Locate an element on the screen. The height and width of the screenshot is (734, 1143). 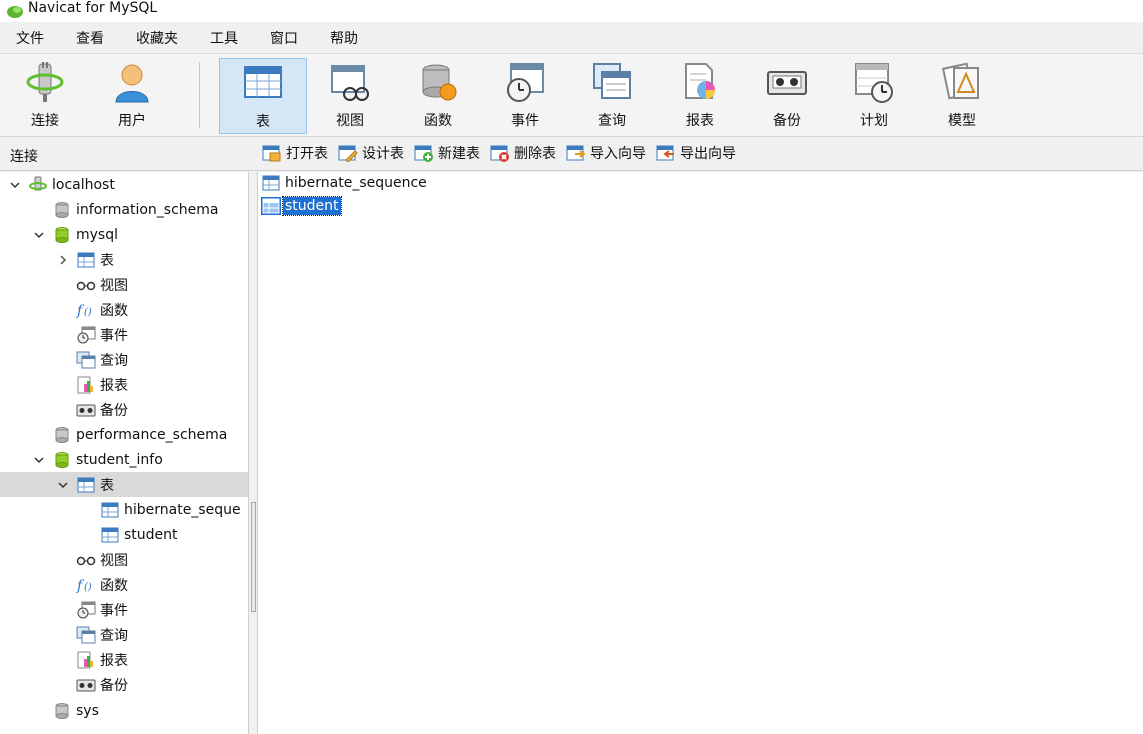
tree-label: localhost is located at coordinates (83, 184).